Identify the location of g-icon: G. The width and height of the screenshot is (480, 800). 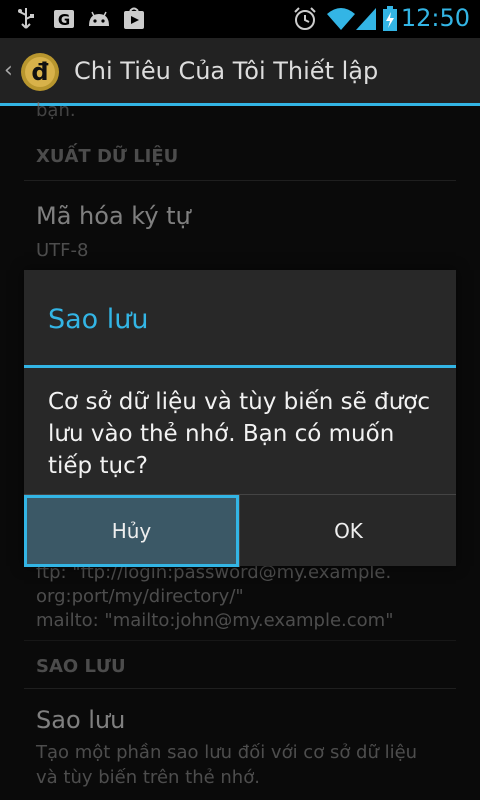
(64, 19).